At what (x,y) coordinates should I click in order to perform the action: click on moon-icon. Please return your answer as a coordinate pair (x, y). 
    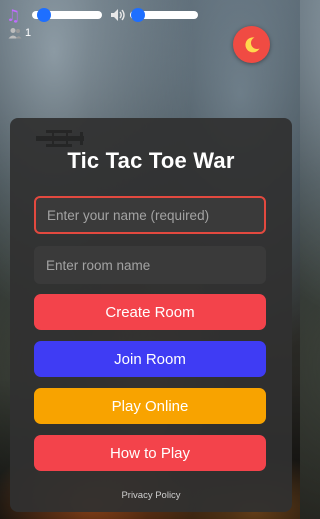
    Looking at the image, I should click on (251, 44).